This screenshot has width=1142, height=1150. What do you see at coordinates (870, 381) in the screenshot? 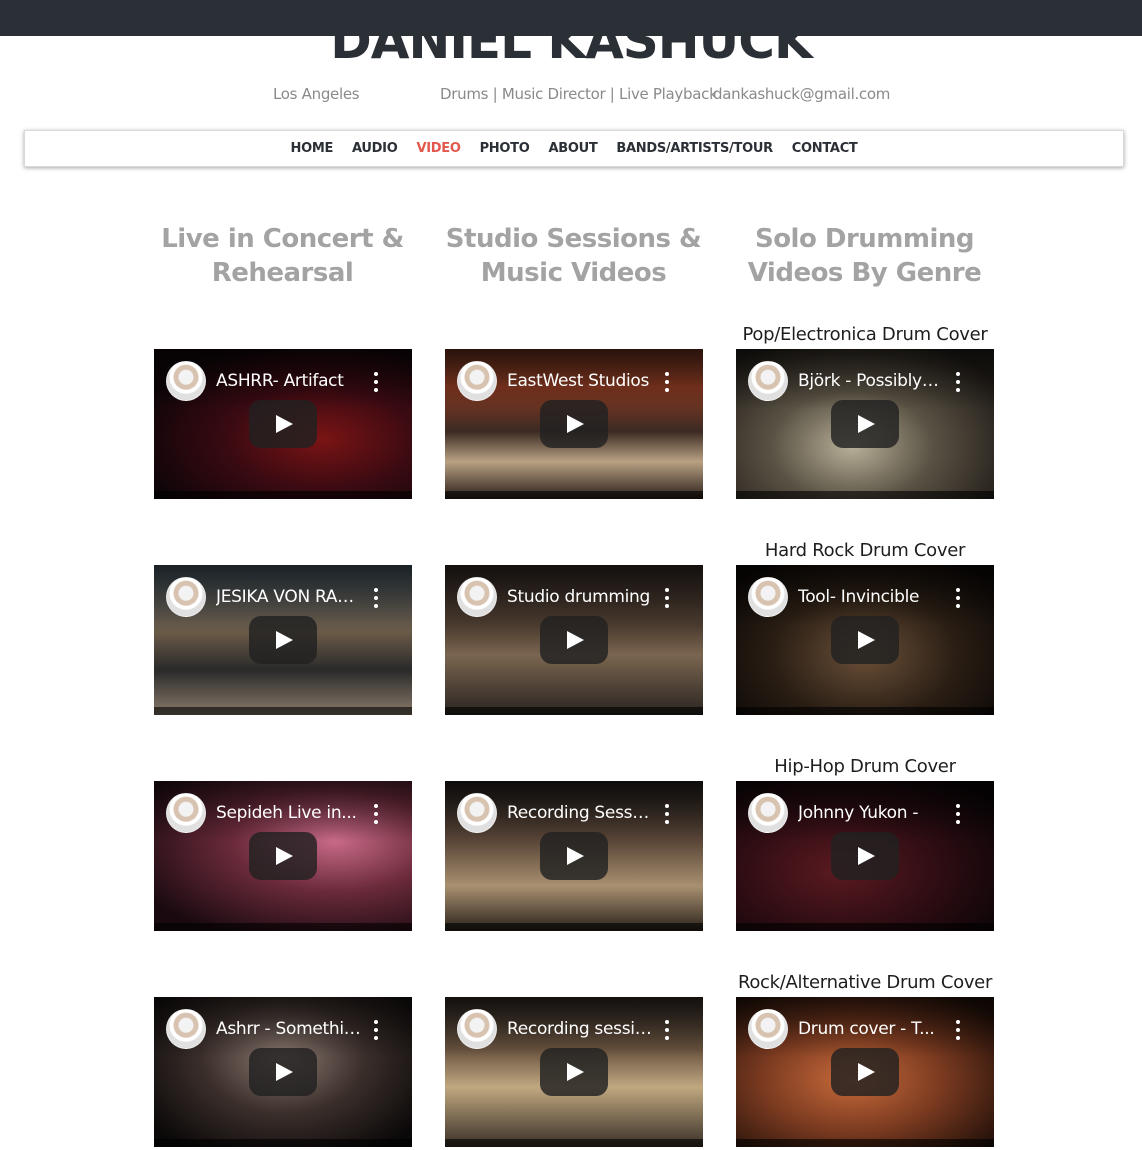
I see `video-title: Björk - Possibly Maybe` at bounding box center [870, 381].